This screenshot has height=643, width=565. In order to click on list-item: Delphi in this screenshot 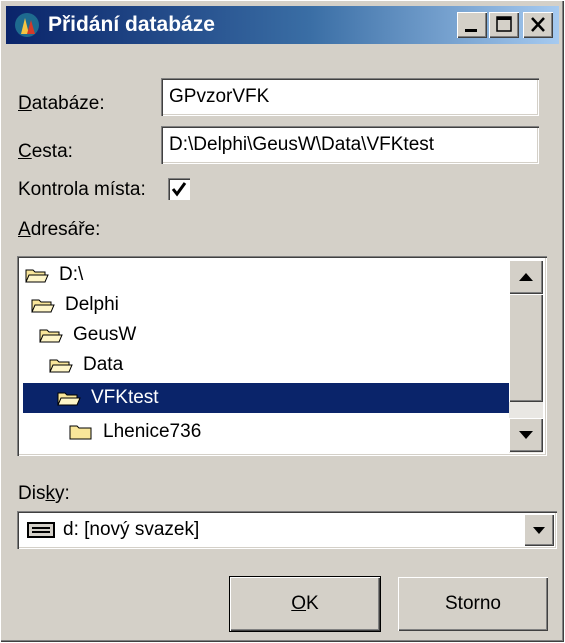, I will do `click(77, 305)`.